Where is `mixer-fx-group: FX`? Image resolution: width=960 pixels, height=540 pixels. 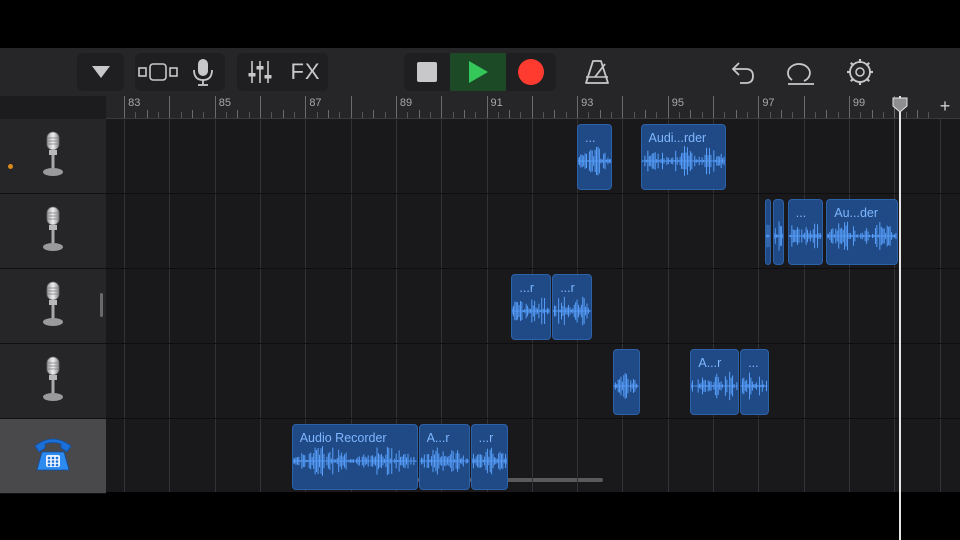
mixer-fx-group: FX is located at coordinates (282, 72).